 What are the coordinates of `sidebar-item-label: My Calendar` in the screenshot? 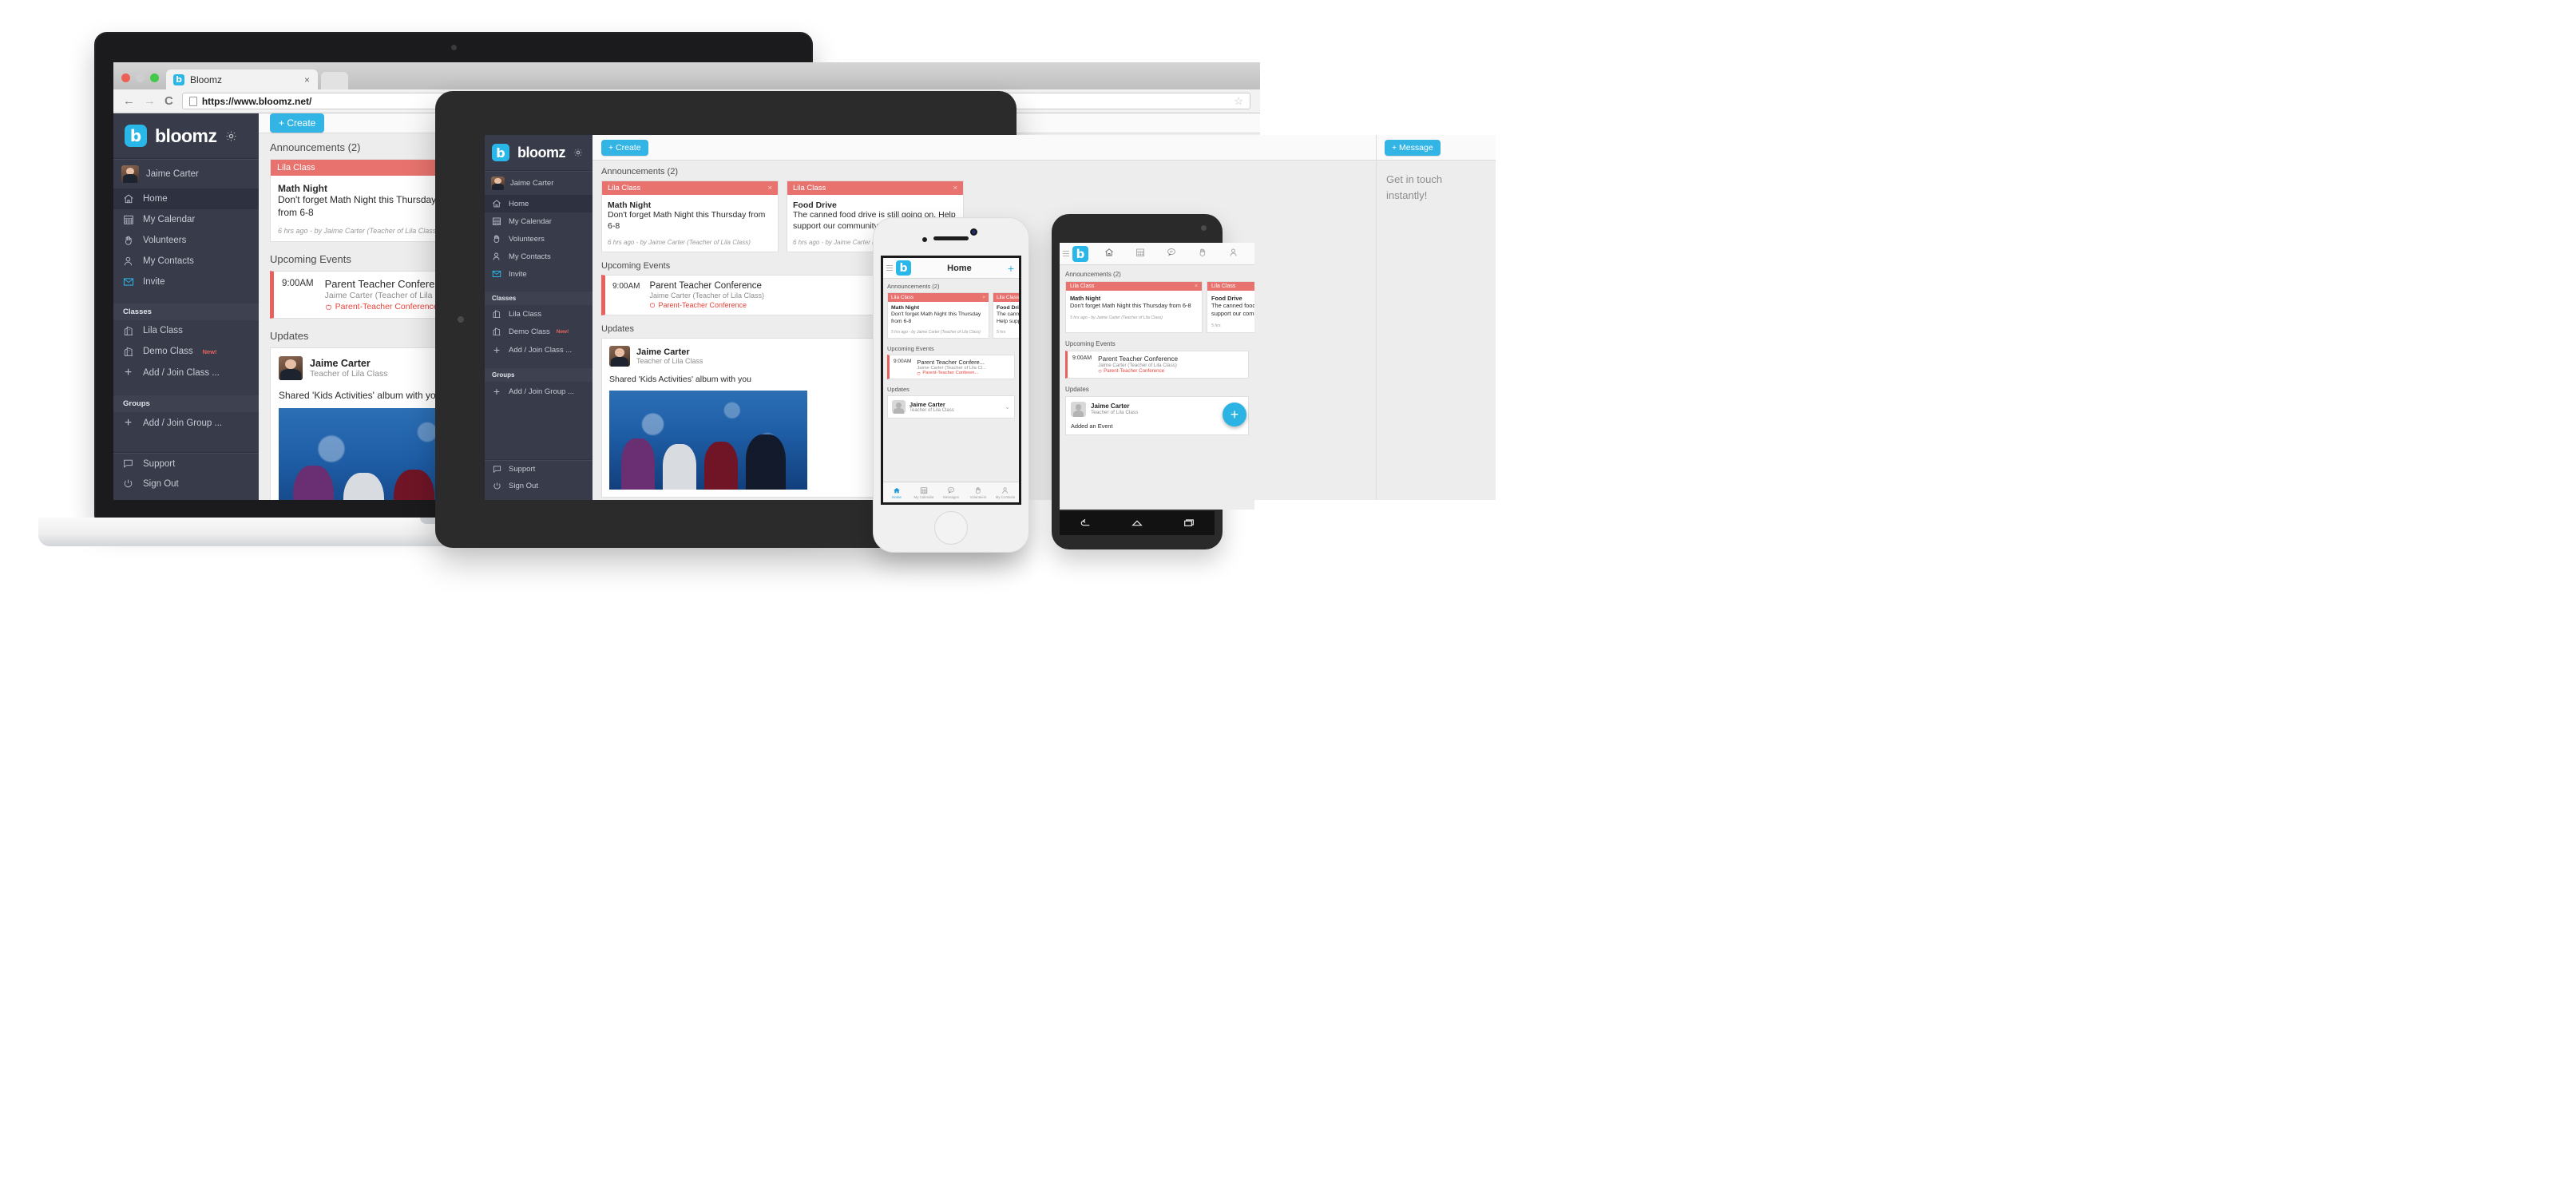 It's located at (169, 219).